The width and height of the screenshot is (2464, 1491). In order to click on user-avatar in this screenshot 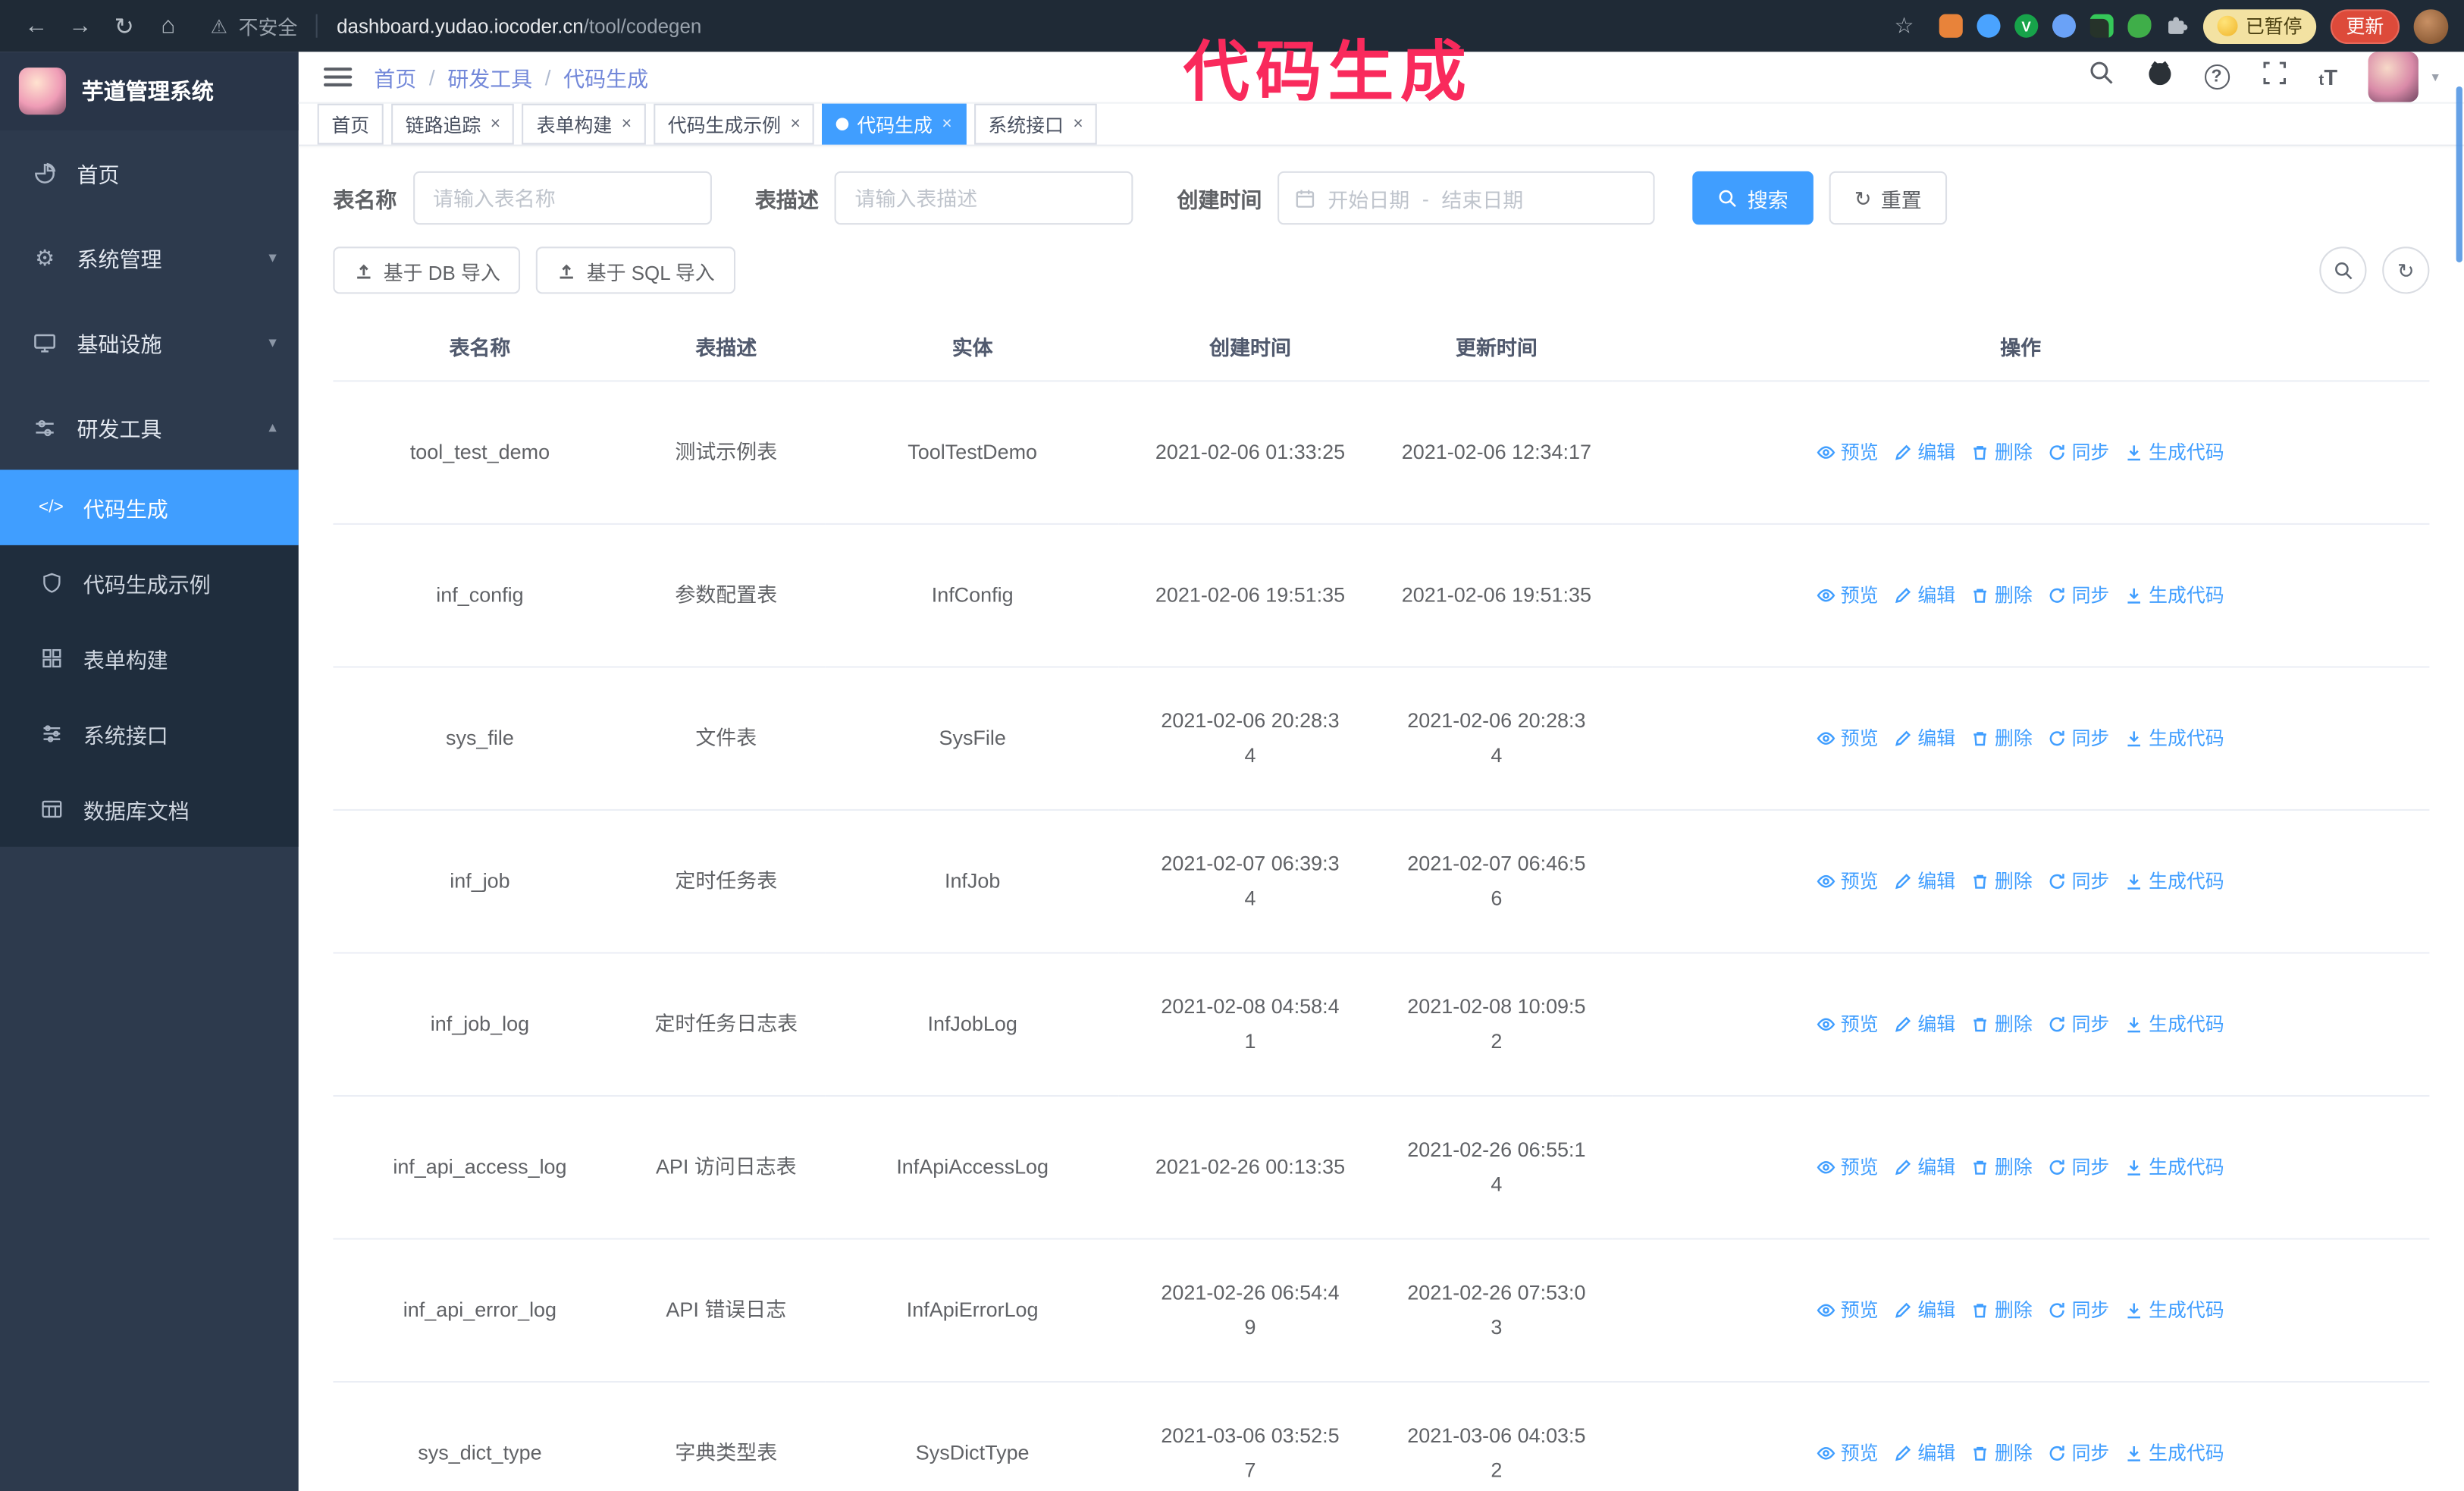, I will do `click(2394, 77)`.